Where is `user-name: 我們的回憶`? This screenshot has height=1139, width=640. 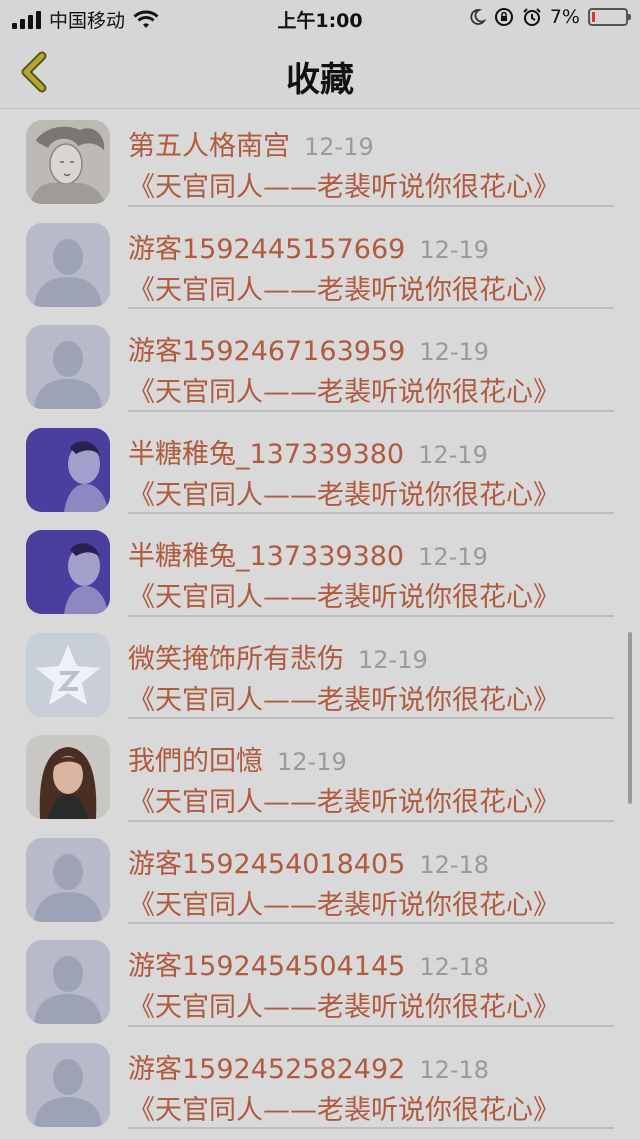 user-name: 我們的回憶 is located at coordinates (195, 761).